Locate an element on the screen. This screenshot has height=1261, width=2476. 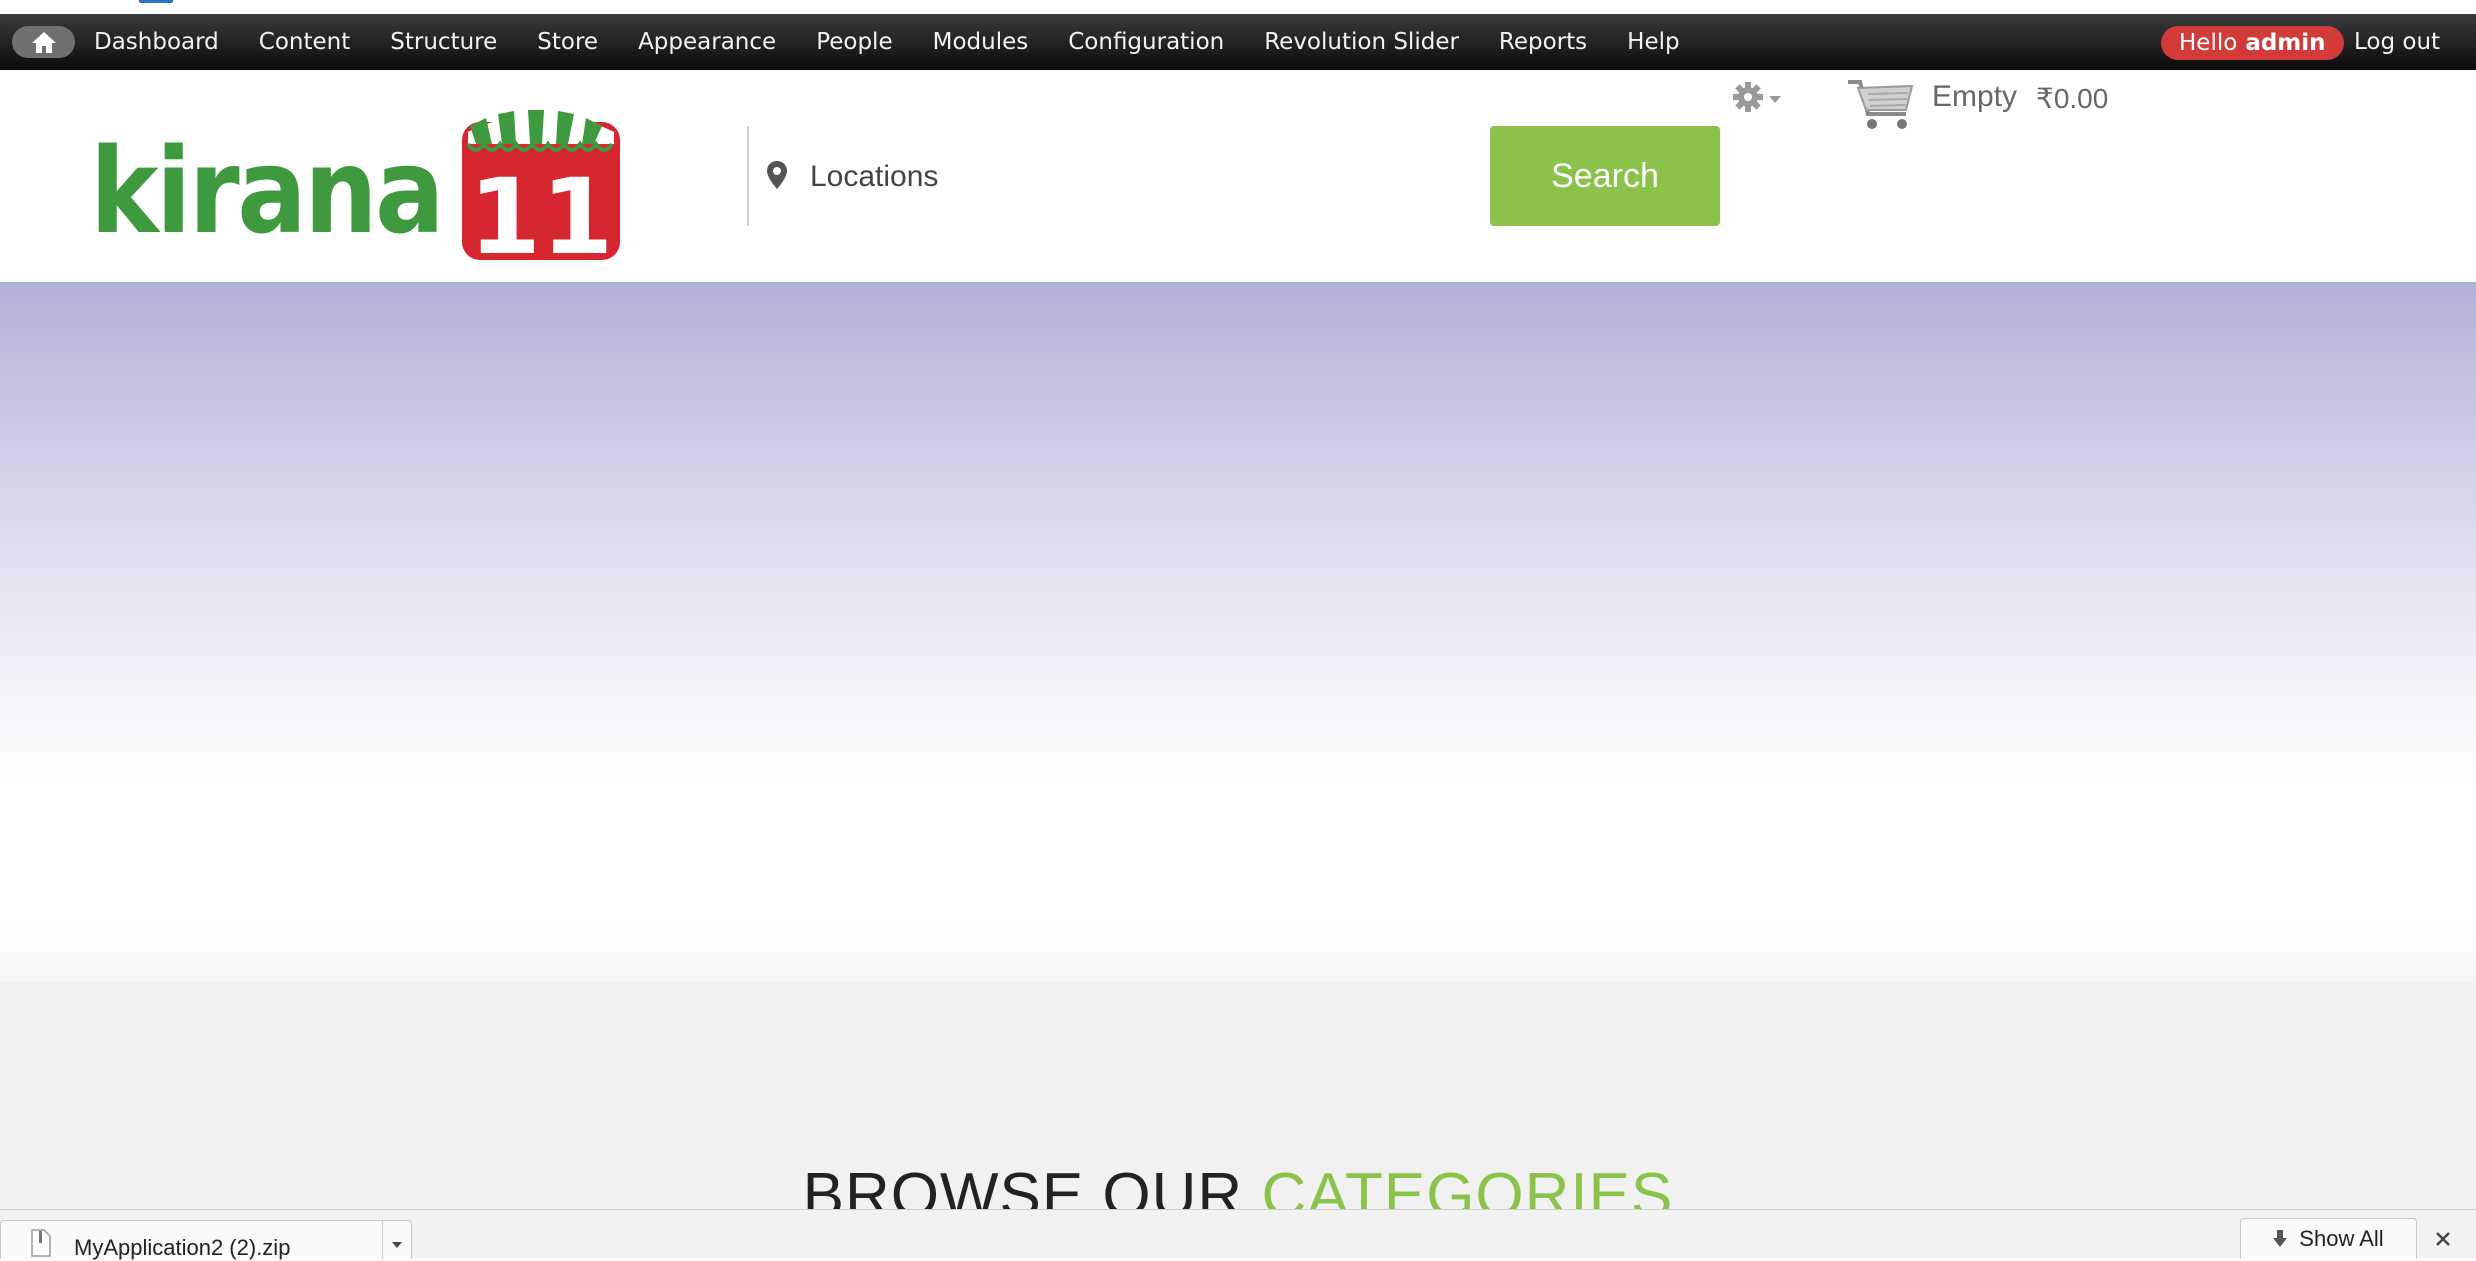
menu-item-revolution-slider: Revolution Slider is located at coordinates (1361, 42).